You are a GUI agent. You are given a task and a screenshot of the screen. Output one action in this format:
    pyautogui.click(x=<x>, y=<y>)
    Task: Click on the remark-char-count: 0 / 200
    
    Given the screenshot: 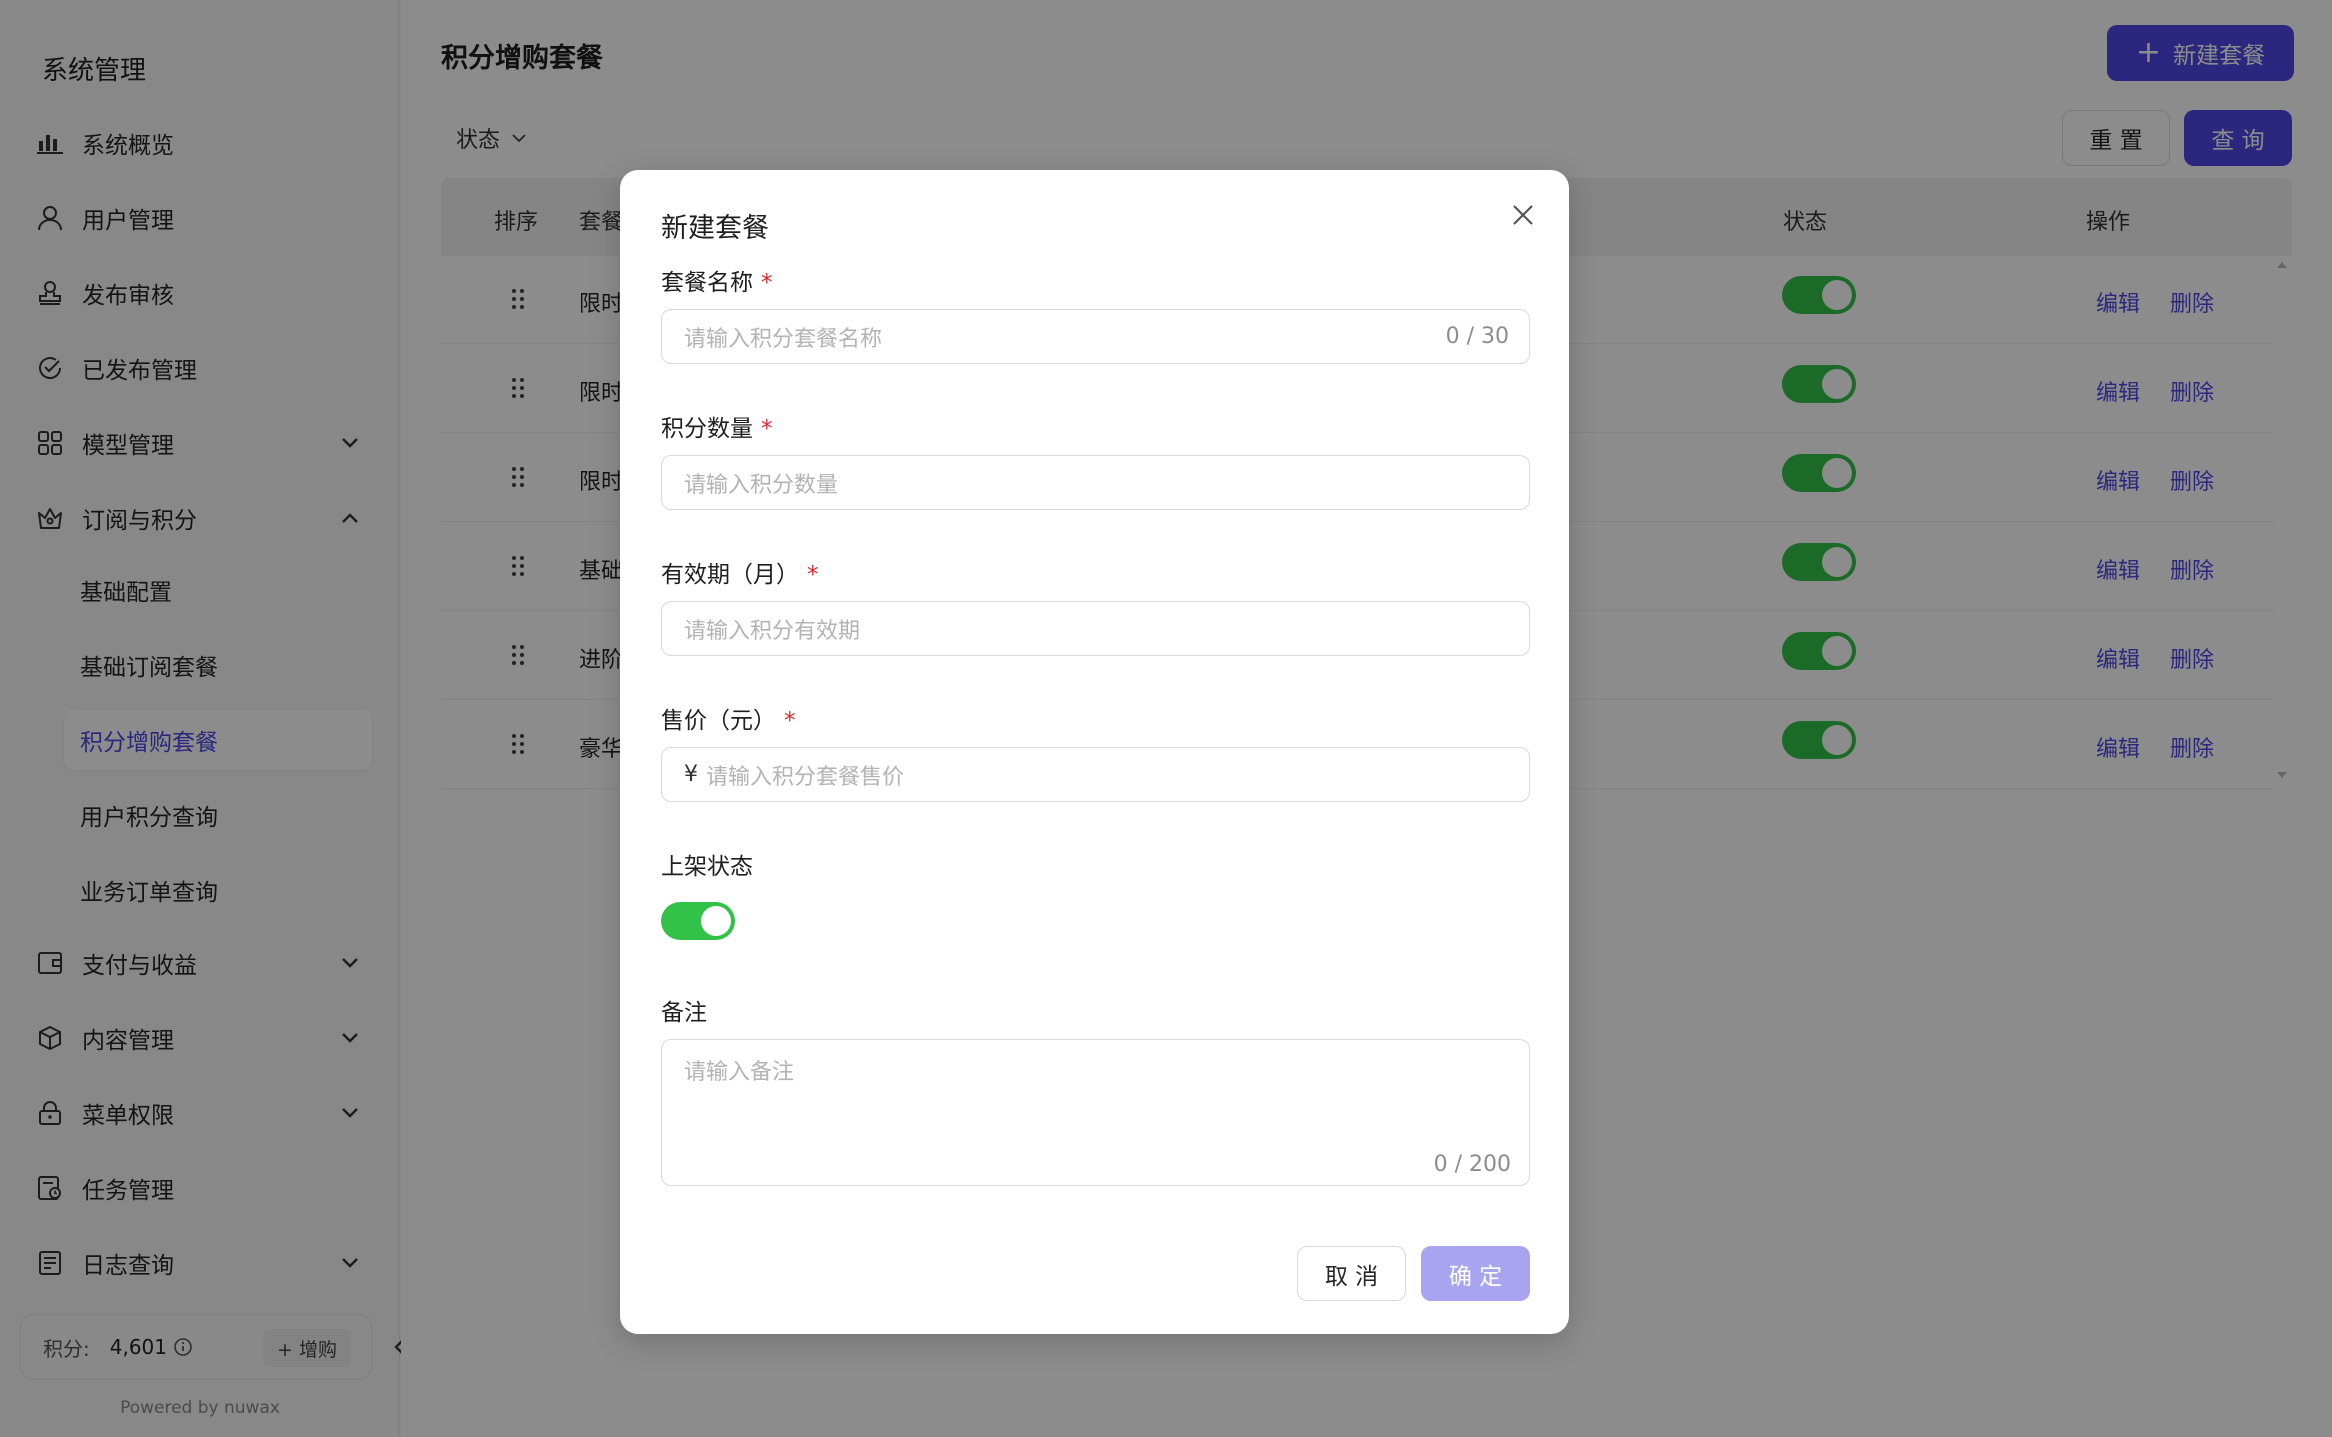 What is the action you would take?
    pyautogui.click(x=1472, y=1164)
    